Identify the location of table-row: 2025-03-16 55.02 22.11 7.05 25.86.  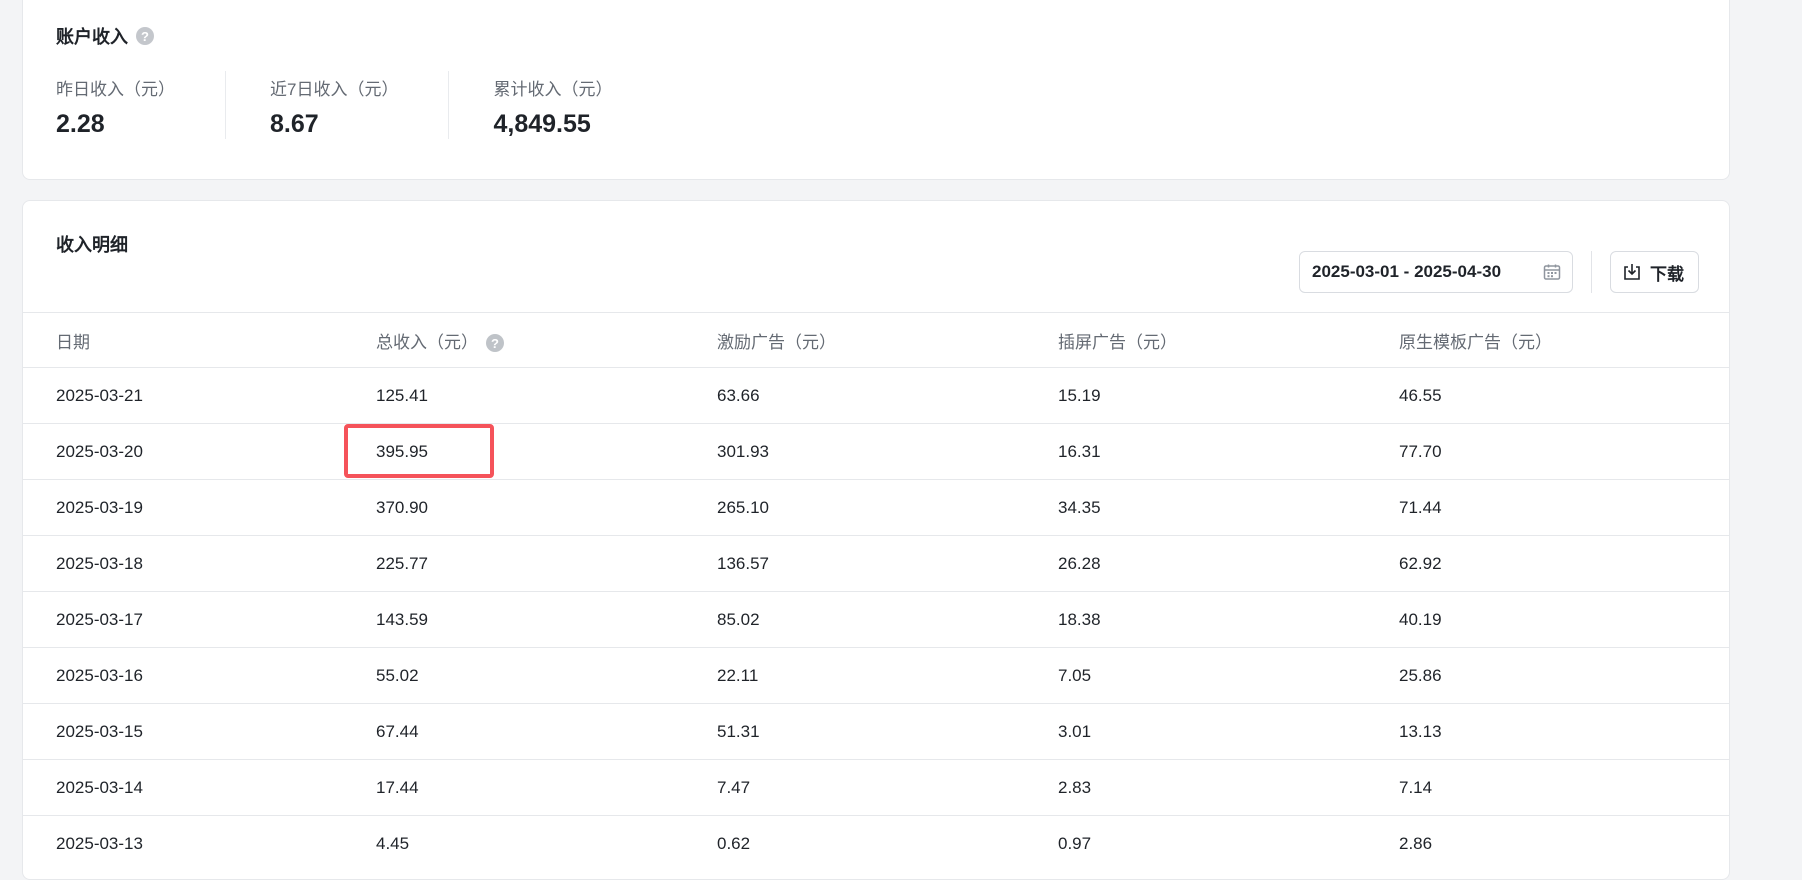
(876, 675).